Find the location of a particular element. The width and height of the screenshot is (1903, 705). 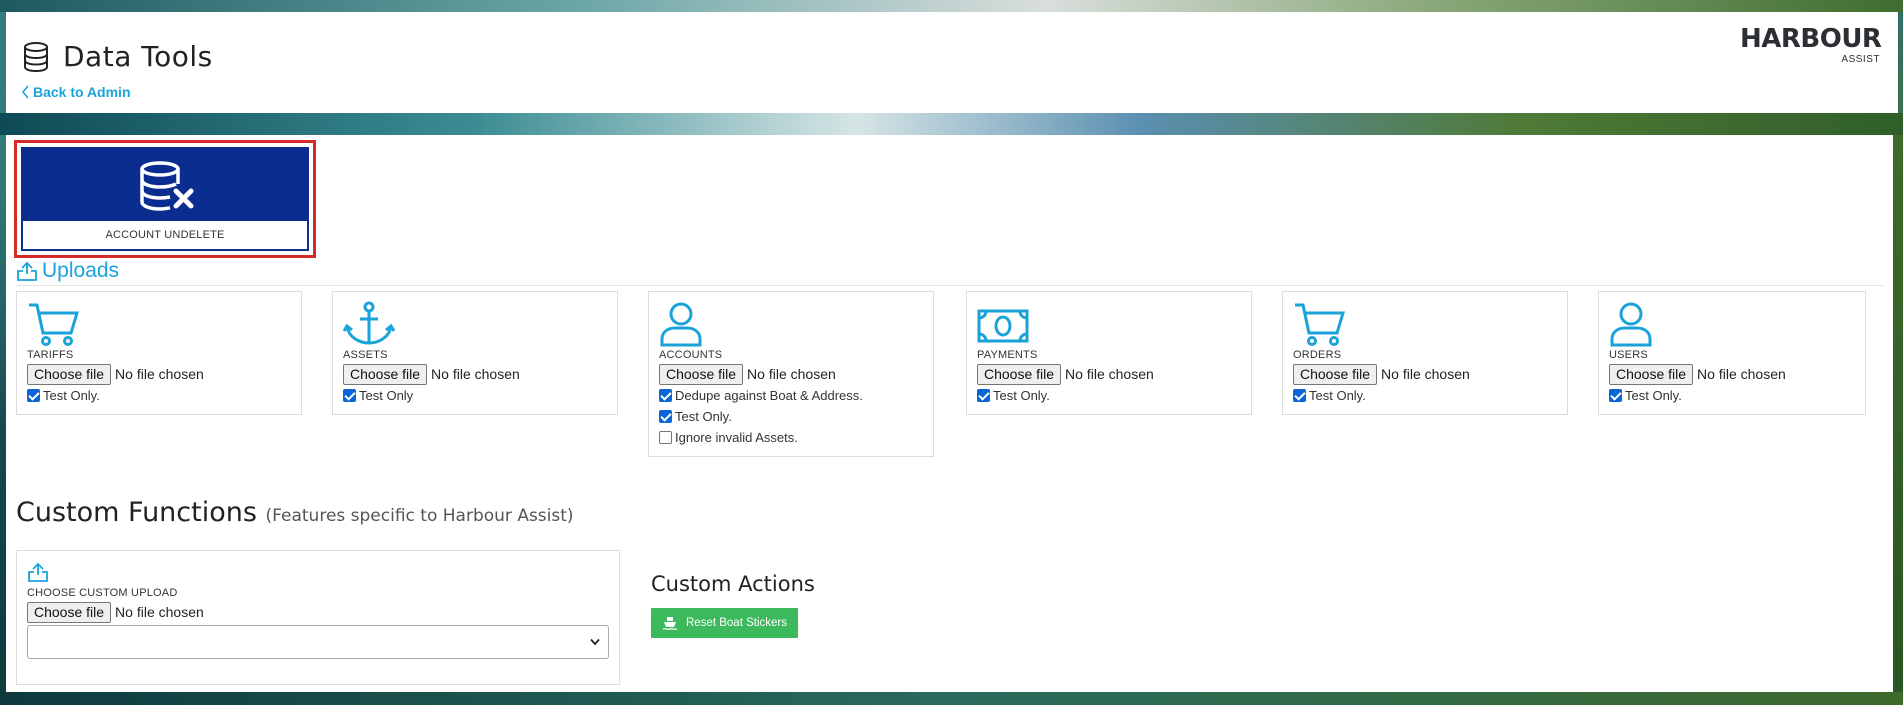

background-image-middle is located at coordinates (951, 124).